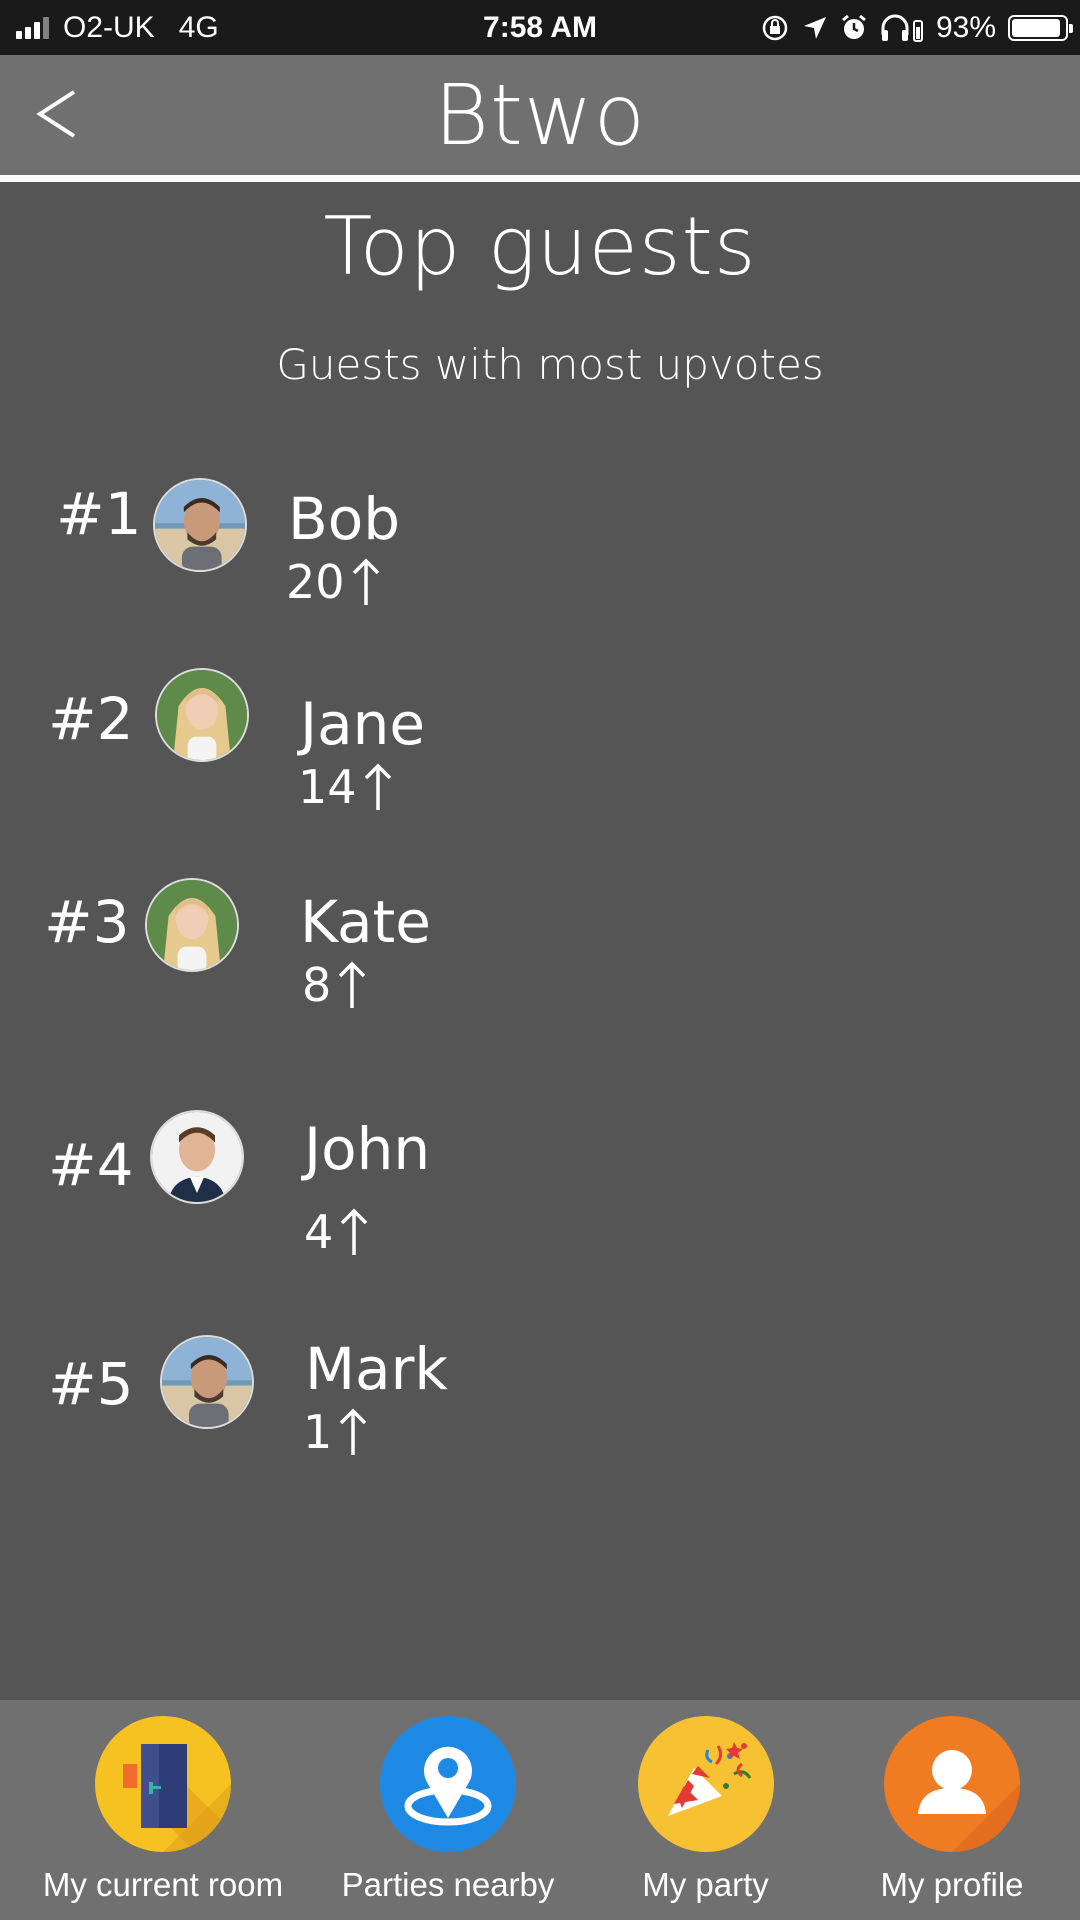 This screenshot has height=1920, width=1080. Describe the element at coordinates (363, 724) in the screenshot. I see `guest-name: Jane` at that location.